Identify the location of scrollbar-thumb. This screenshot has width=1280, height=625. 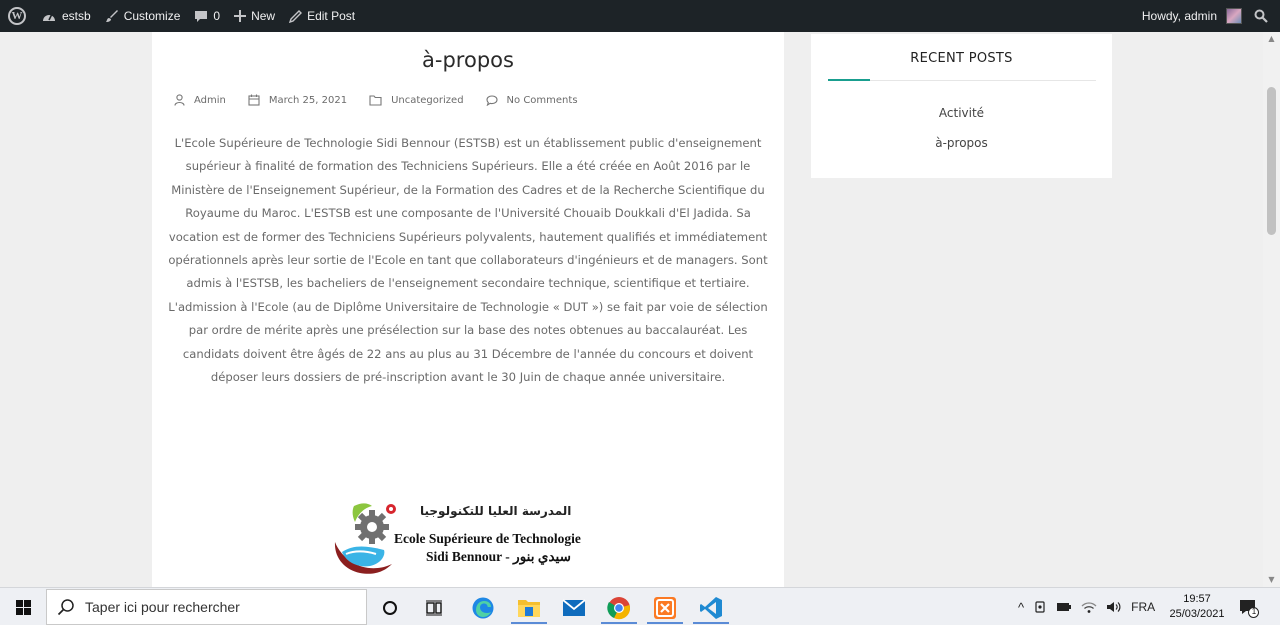
(1271, 161).